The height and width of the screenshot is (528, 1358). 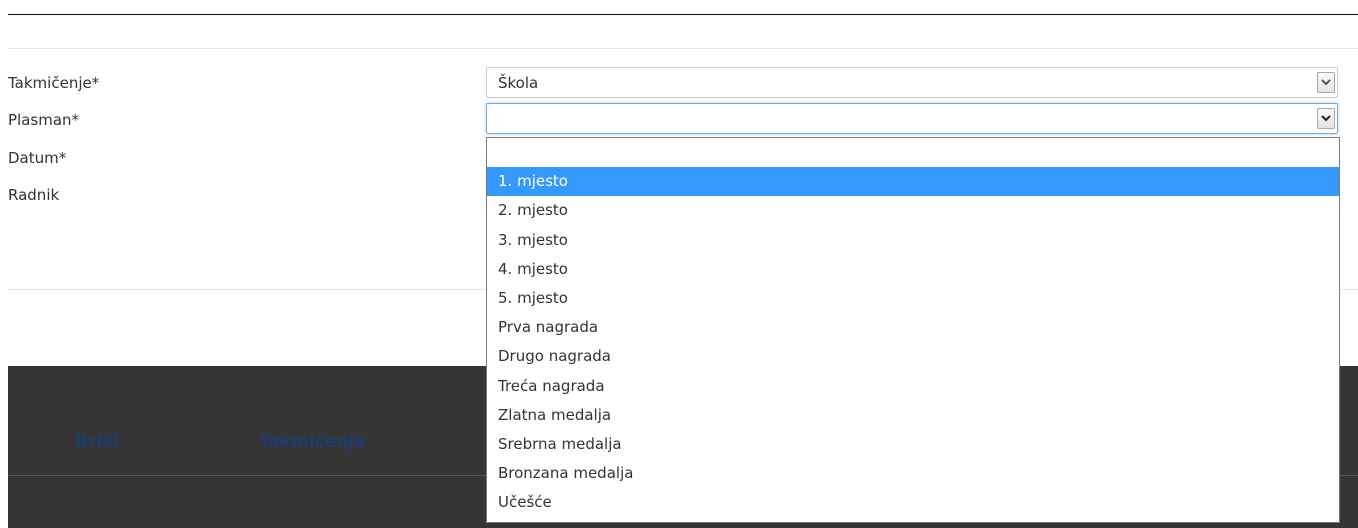 I want to click on dropdown-option: Prva nagrada, so click(x=913, y=327).